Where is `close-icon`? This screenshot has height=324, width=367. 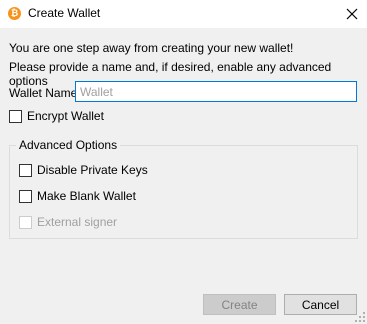
close-icon is located at coordinates (352, 14).